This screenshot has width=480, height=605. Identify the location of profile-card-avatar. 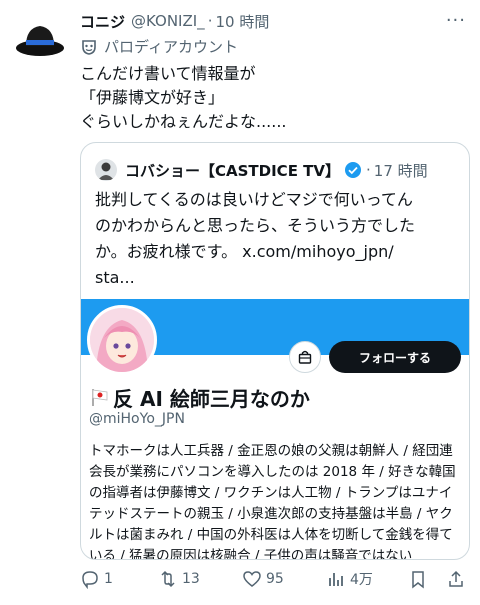
(122, 340).